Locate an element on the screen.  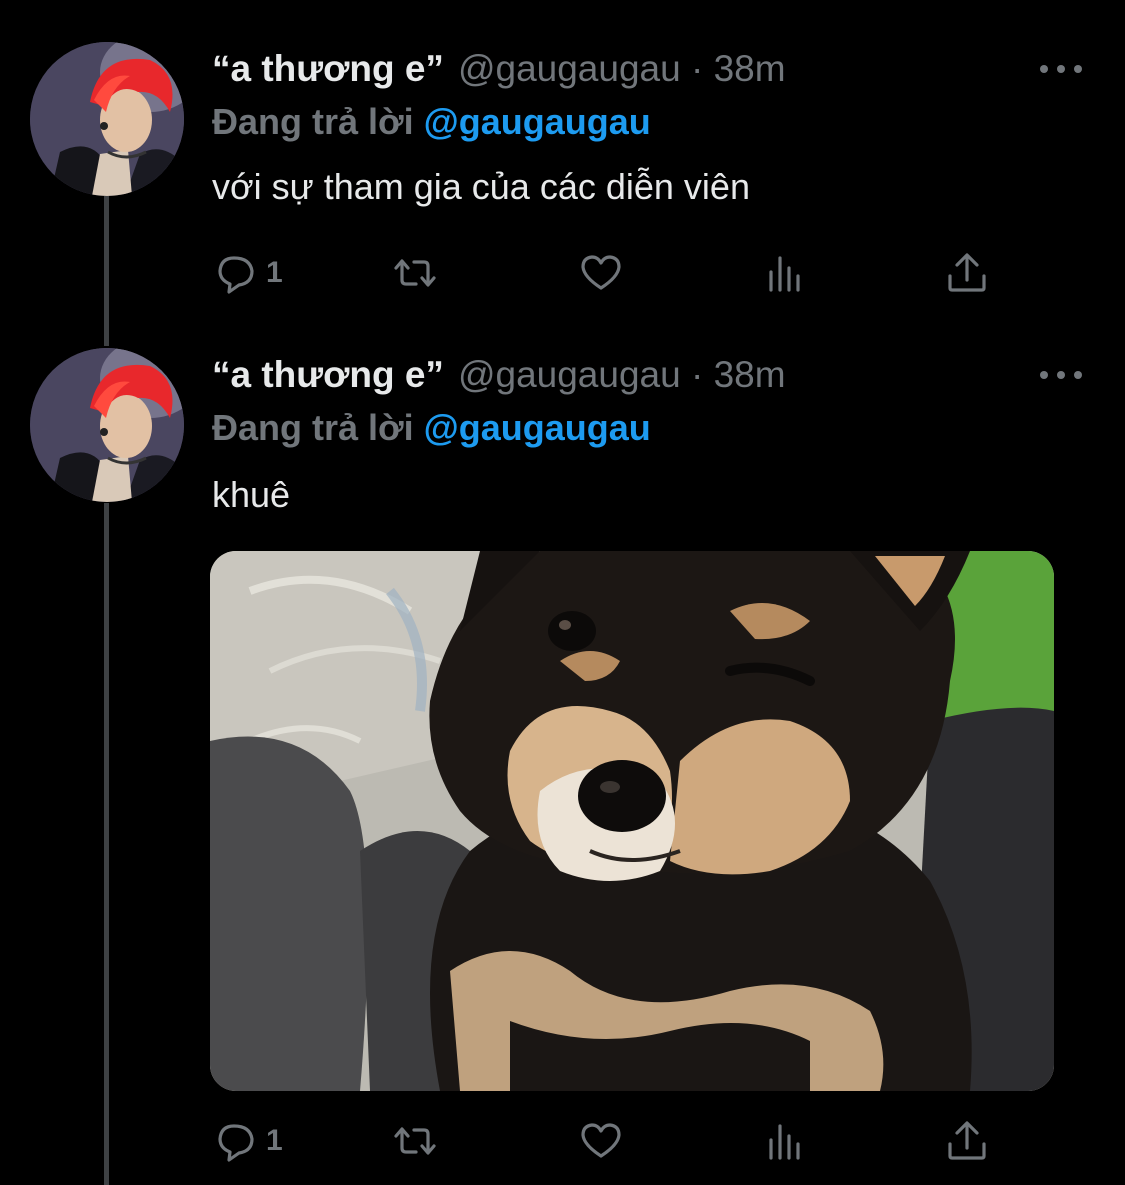
tweet-text: với sự tham gia của các diễn viên is located at coordinates (481, 186).